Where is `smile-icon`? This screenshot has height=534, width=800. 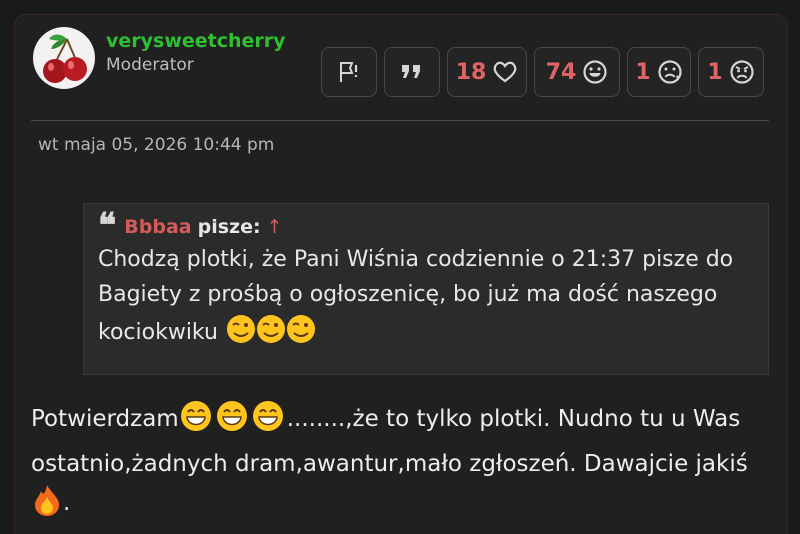 smile-icon is located at coordinates (595, 72).